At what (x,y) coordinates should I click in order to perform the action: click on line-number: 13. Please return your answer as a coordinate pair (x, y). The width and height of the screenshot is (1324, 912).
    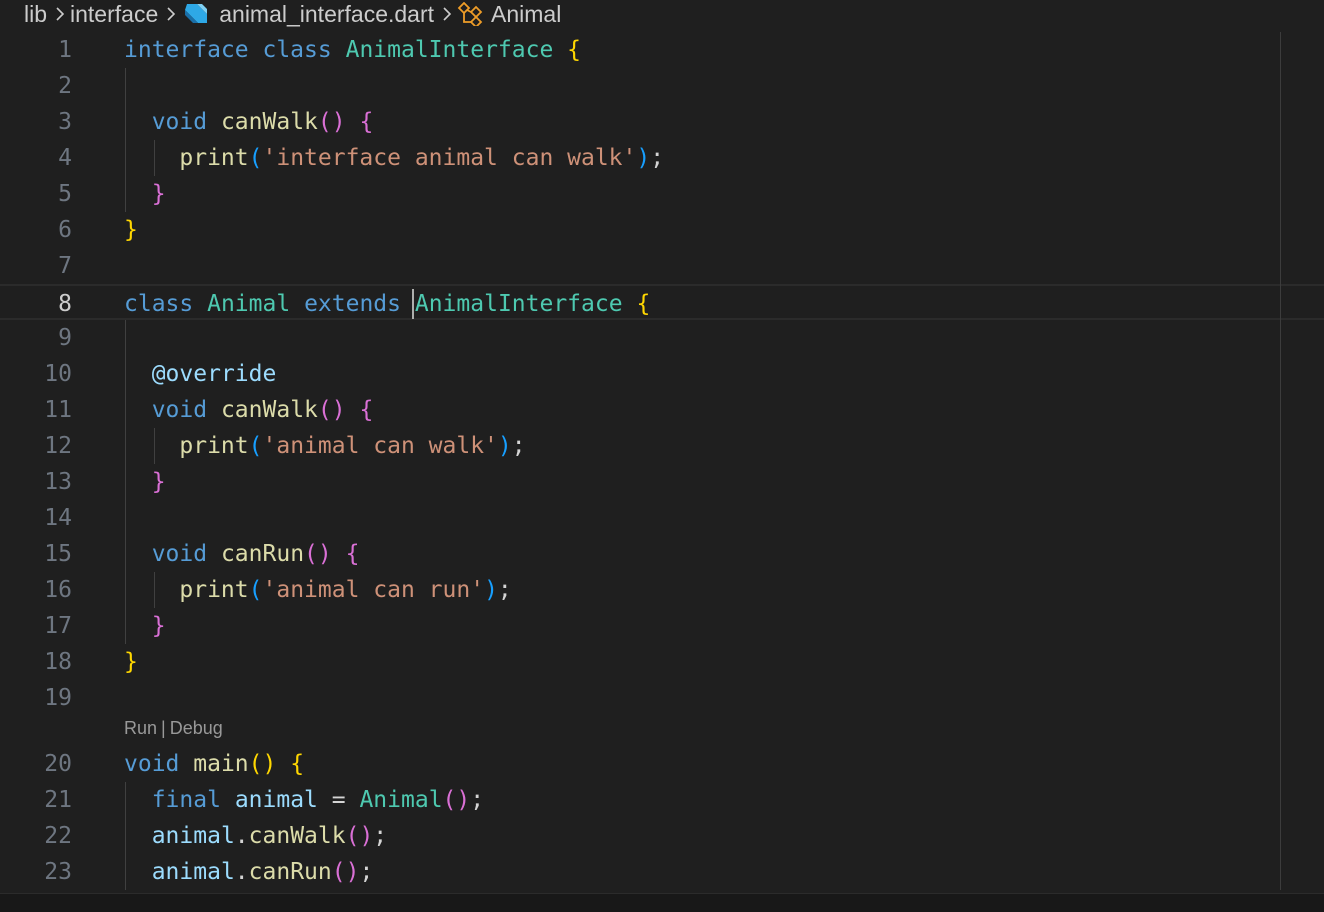
    Looking at the image, I should click on (58, 482).